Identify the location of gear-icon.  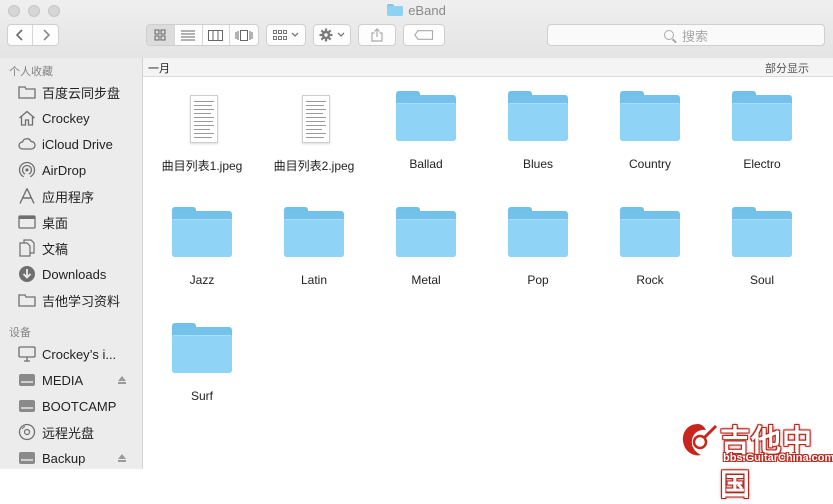
(326, 35).